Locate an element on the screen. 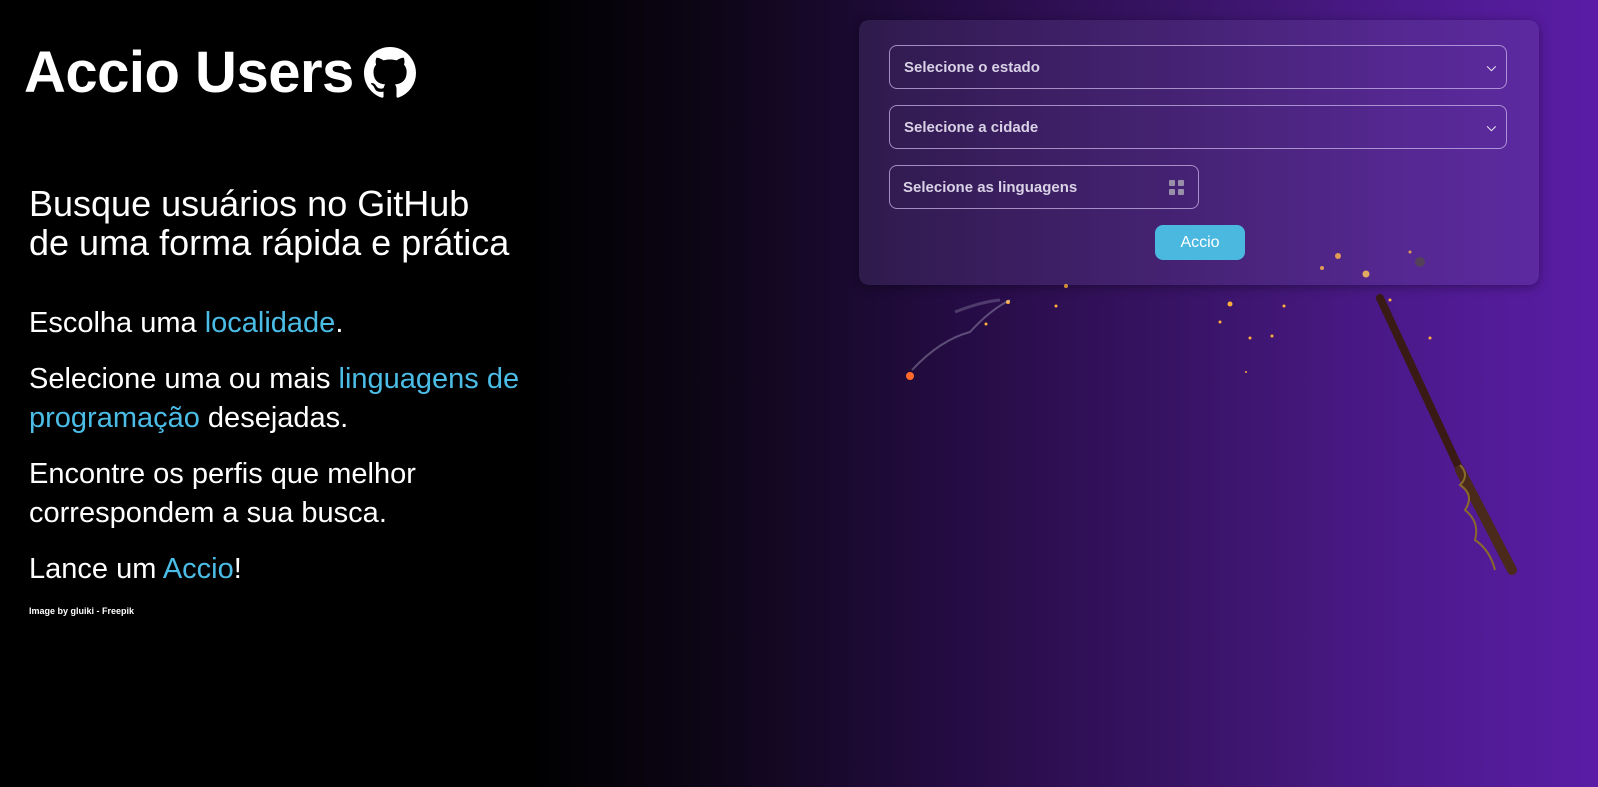 This screenshot has width=1598, height=787. headline-line-1: Busque usuários no GitHub is located at coordinates (249, 203).